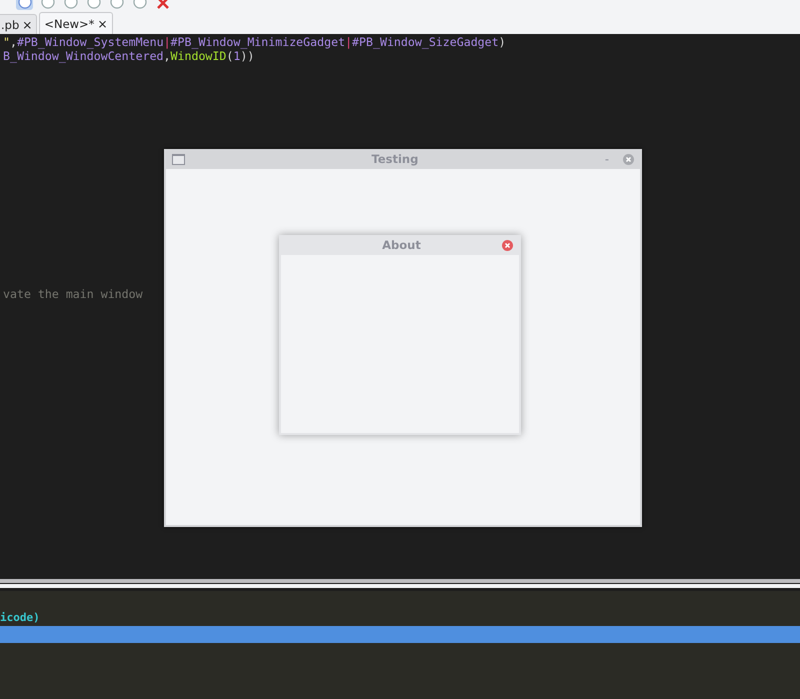 The image size is (800, 699). What do you see at coordinates (178, 159) in the screenshot?
I see `window-icon` at bounding box center [178, 159].